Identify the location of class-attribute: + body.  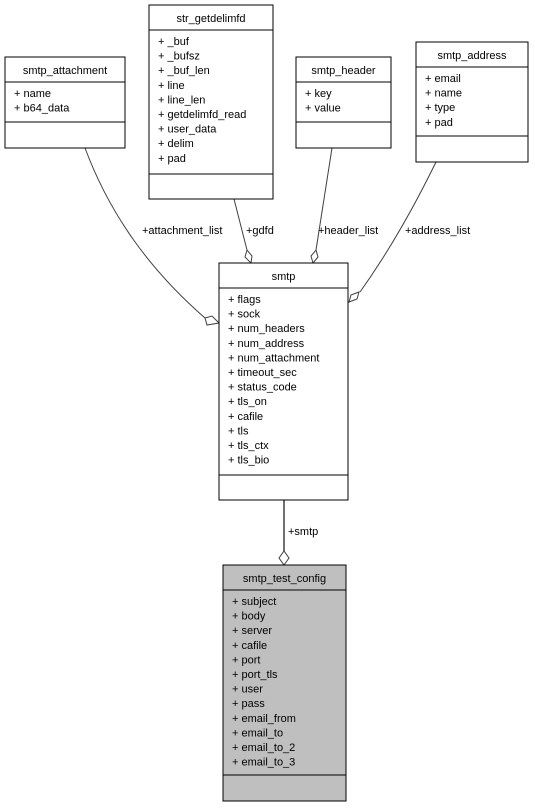
(249, 617).